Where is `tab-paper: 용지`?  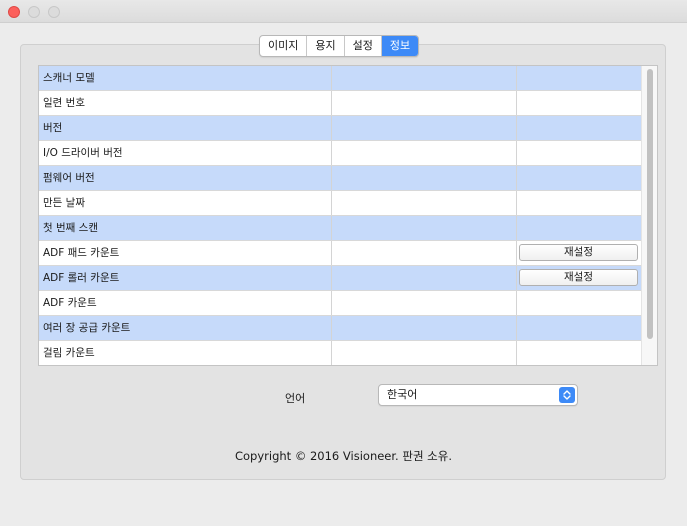 tab-paper: 용지 is located at coordinates (326, 46).